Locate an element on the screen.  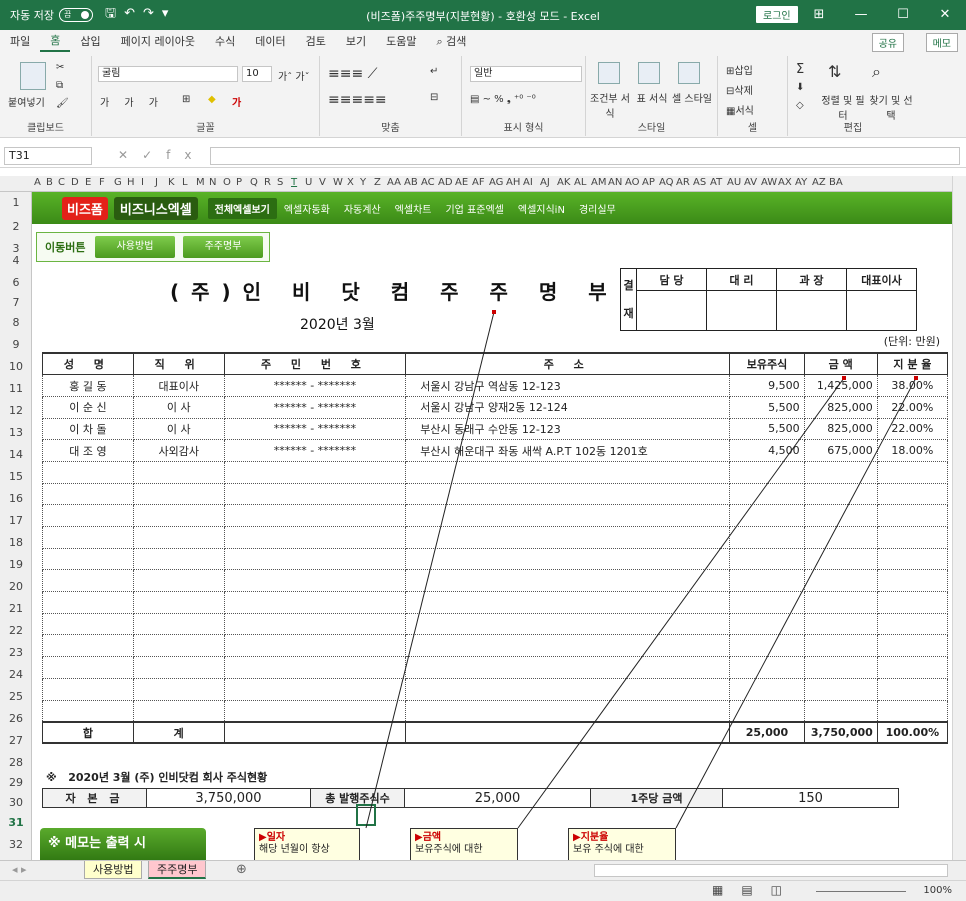
comment-ratio: ▶지분율 보유 주식에 대한 is located at coordinates (622, 844).